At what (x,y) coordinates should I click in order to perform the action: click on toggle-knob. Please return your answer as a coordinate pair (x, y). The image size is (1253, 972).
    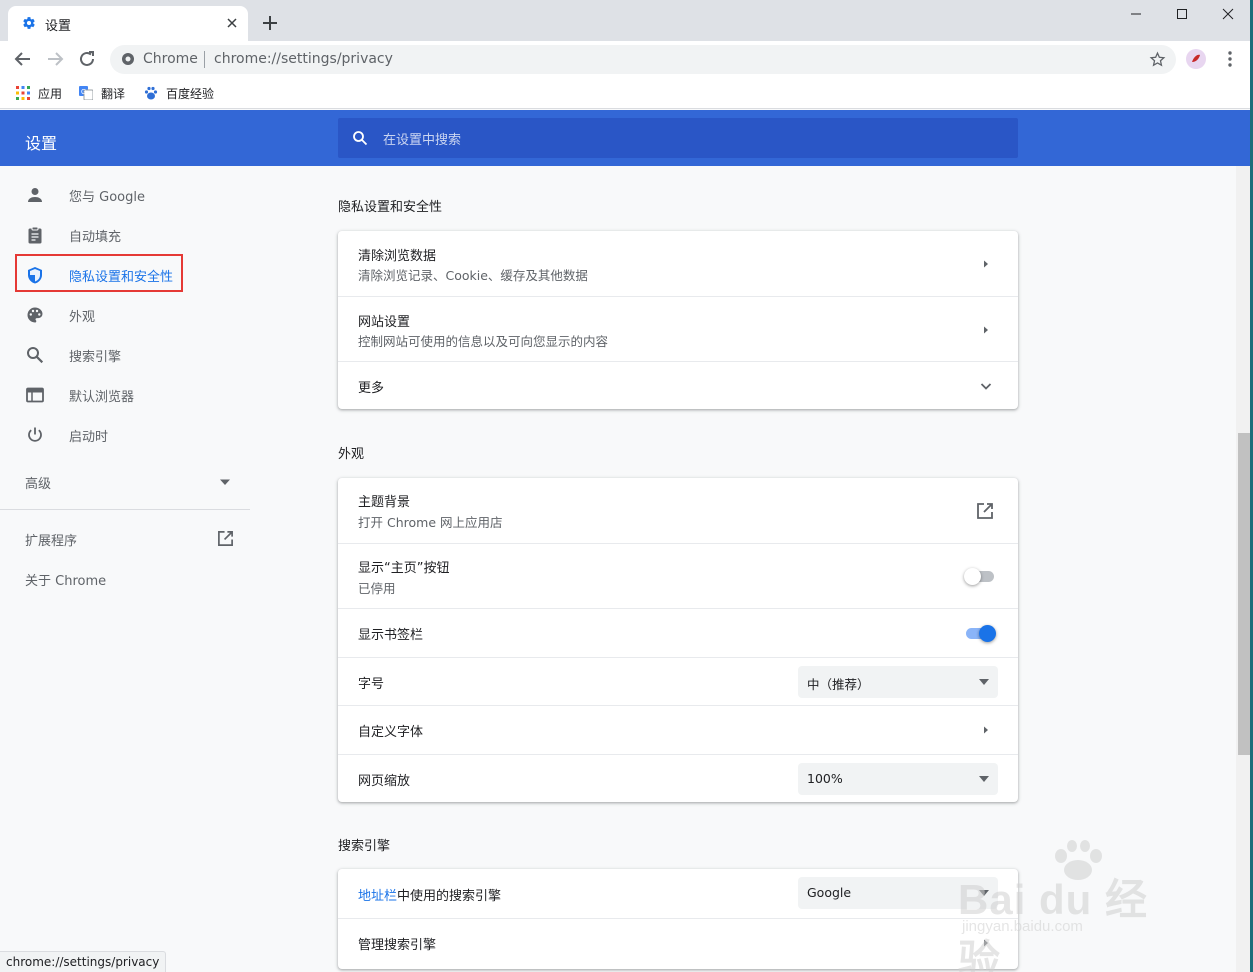
    Looking at the image, I should click on (987, 633).